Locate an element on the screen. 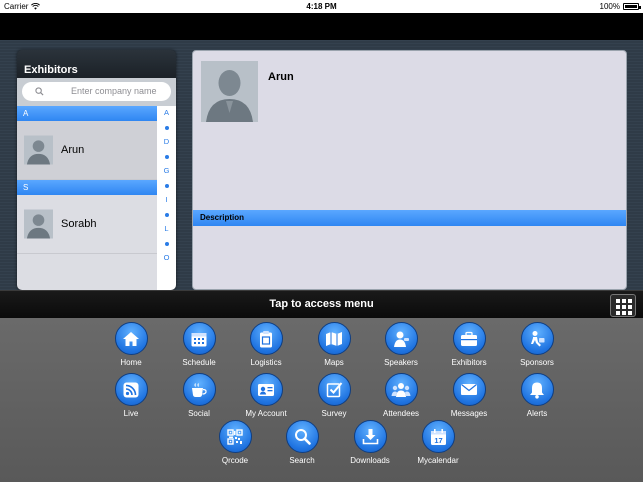 The image size is (643, 482). list-item: Sorabh is located at coordinates (87, 224).